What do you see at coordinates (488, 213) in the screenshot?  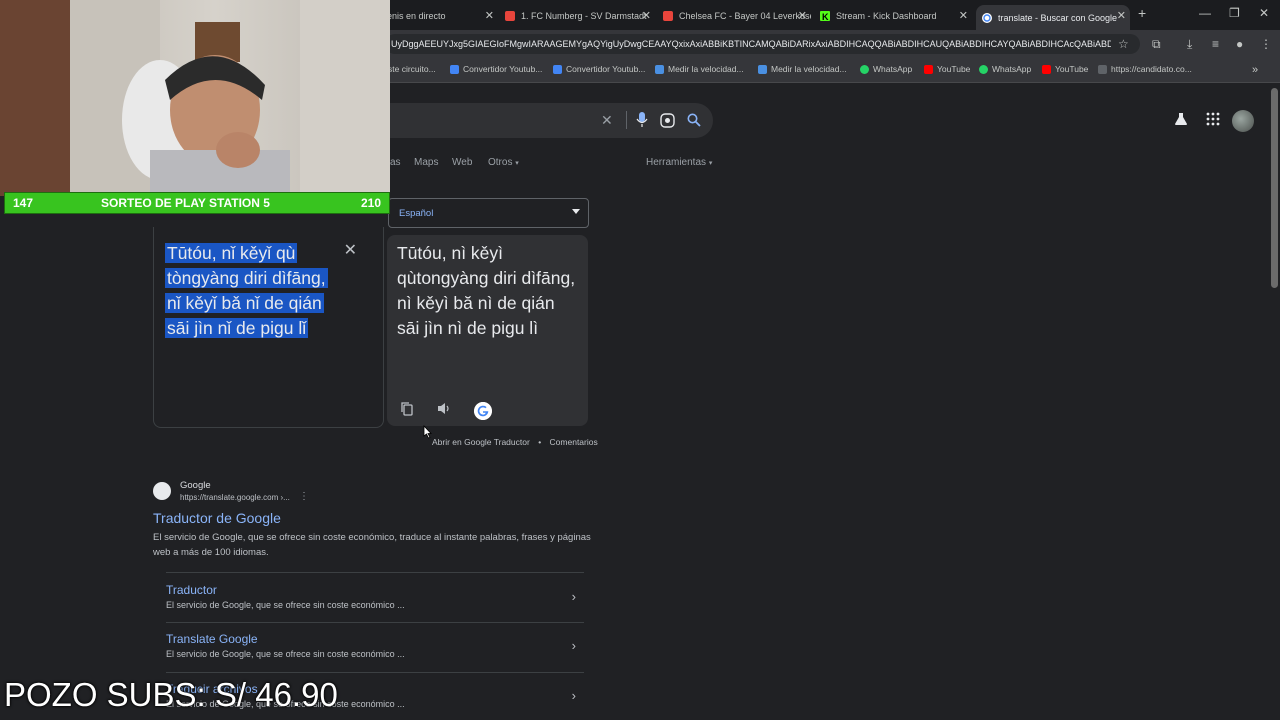 I see `target-language-select: Español` at bounding box center [488, 213].